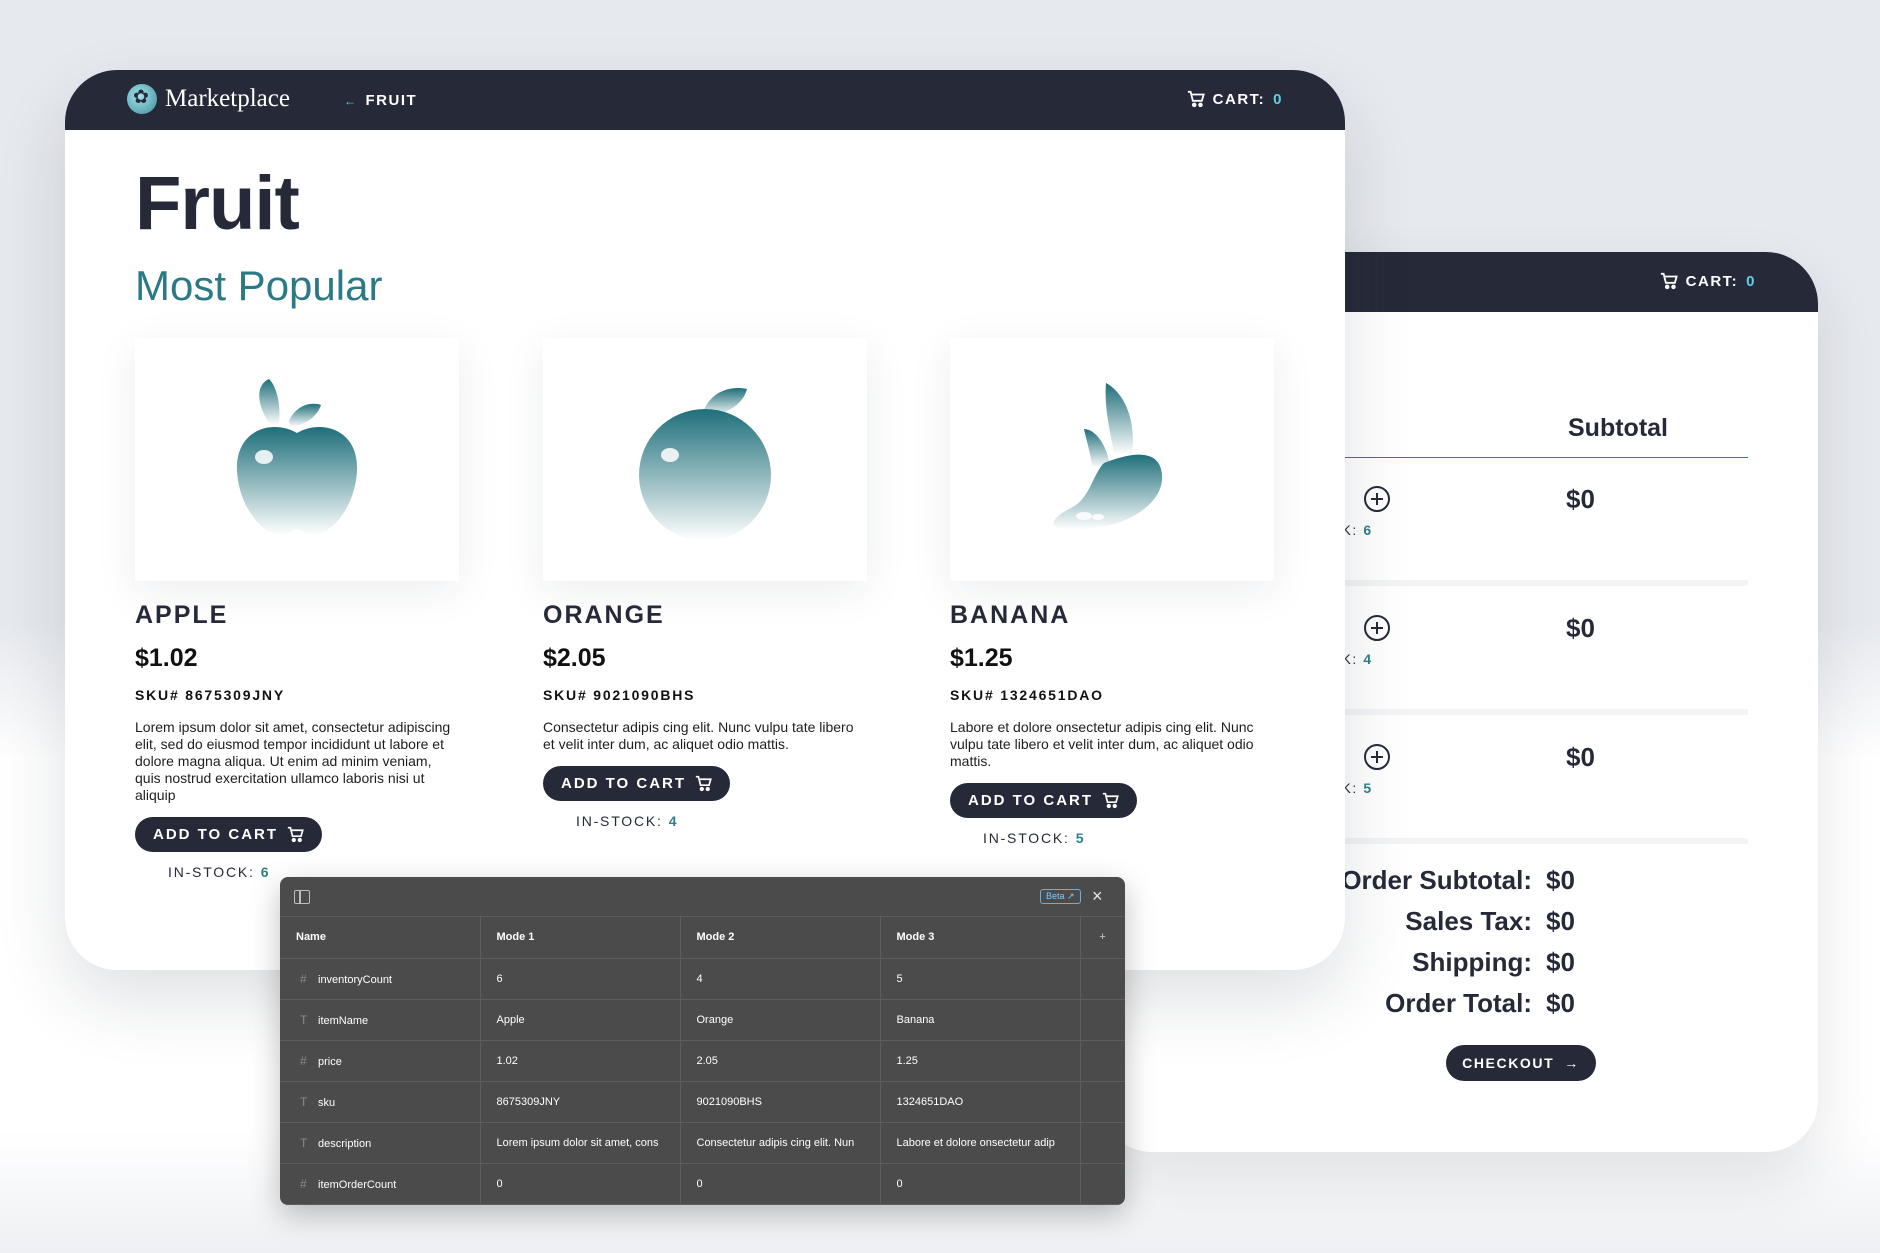  Describe the element at coordinates (980, 1102) in the screenshot. I see `variable-value-cell: 1324651DAO` at that location.